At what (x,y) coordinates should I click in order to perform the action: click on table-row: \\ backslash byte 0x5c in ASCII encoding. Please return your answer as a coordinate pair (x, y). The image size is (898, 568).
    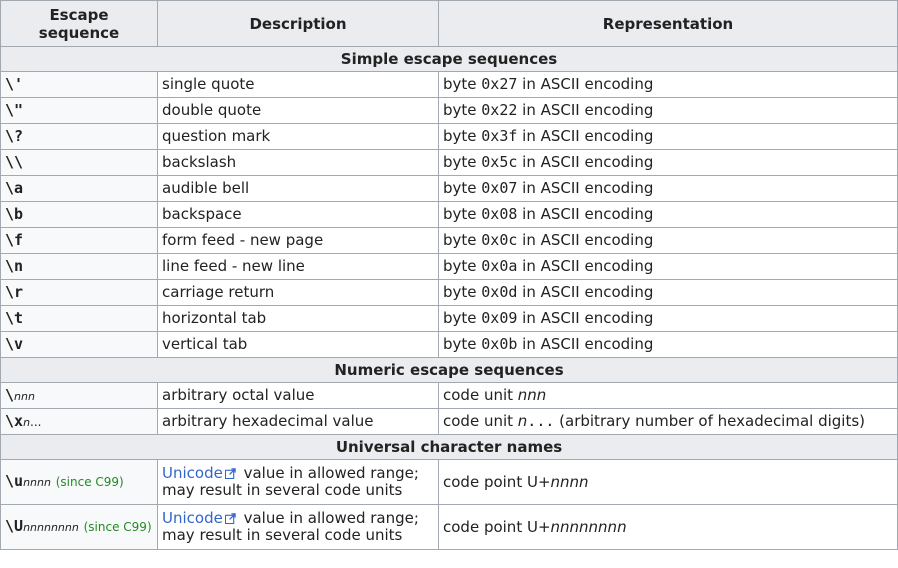
    Looking at the image, I should click on (449, 162).